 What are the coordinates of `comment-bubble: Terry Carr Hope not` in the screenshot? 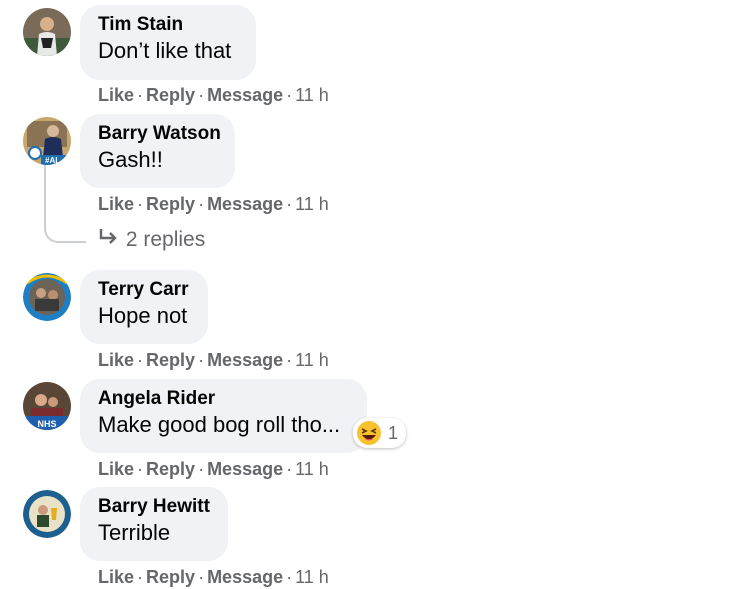 It's located at (144, 307).